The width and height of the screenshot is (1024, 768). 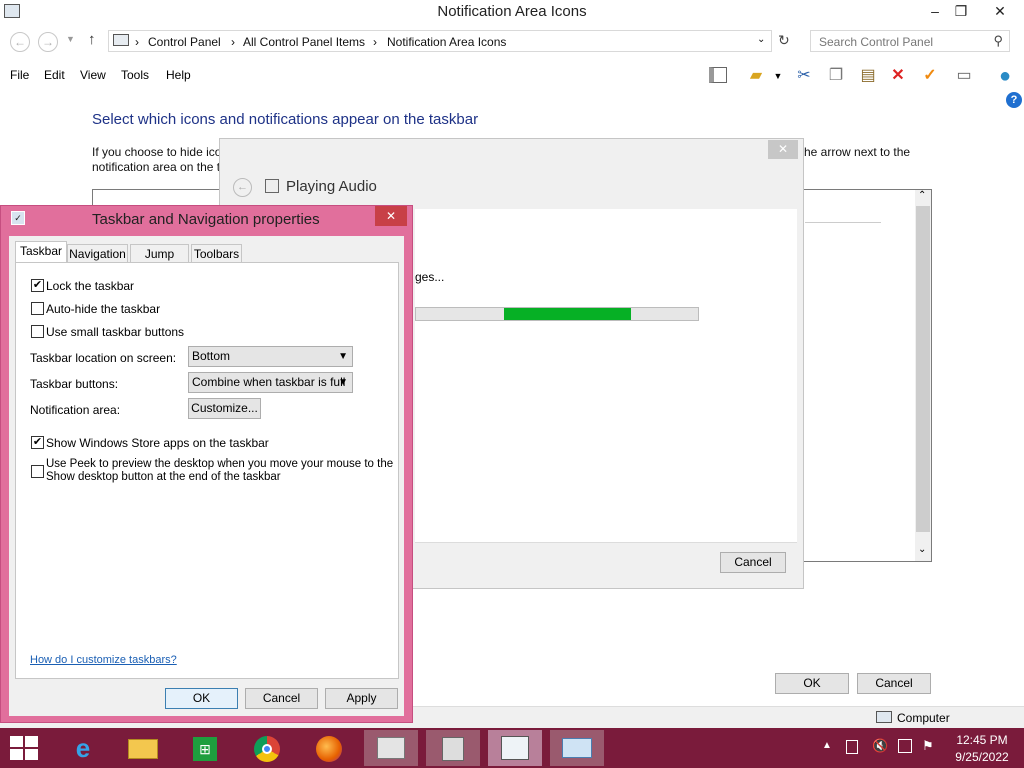 What do you see at coordinates (923, 369) in the screenshot?
I see `scroll-thumb` at bounding box center [923, 369].